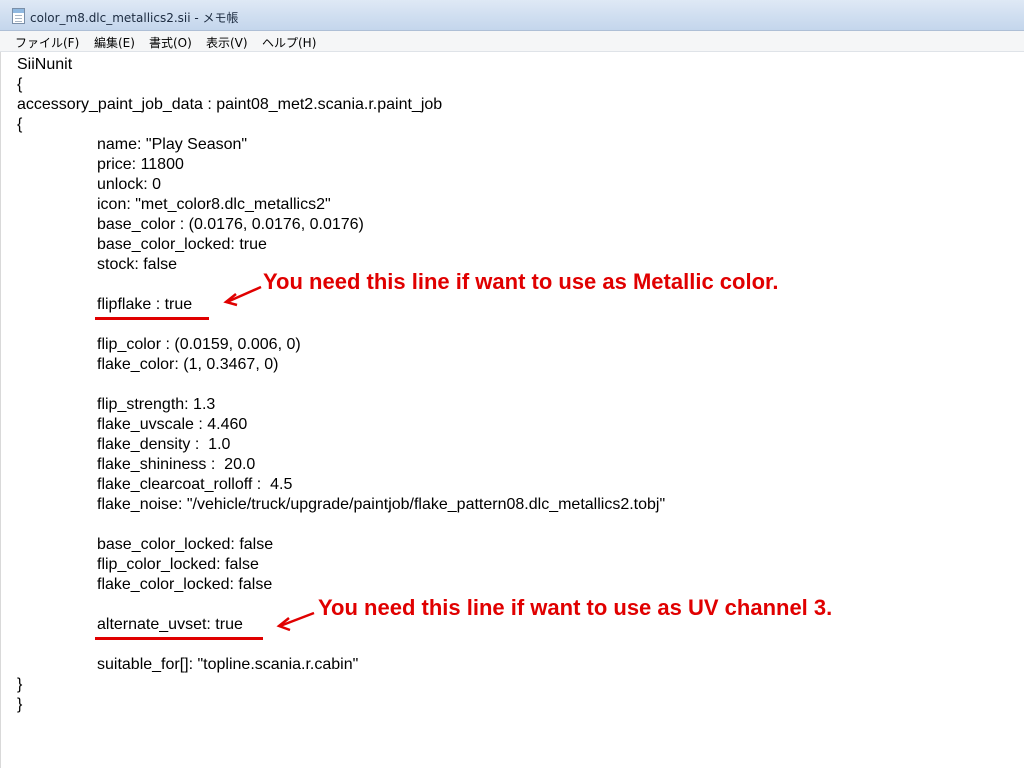  What do you see at coordinates (172, 424) in the screenshot?
I see `code-line: flake_uvscale : 4.460` at bounding box center [172, 424].